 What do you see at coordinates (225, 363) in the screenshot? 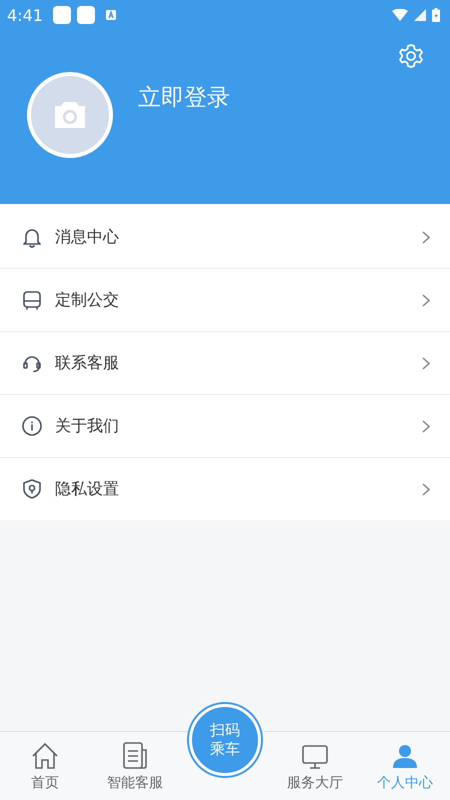
I see `menu-item: 联系客服` at bounding box center [225, 363].